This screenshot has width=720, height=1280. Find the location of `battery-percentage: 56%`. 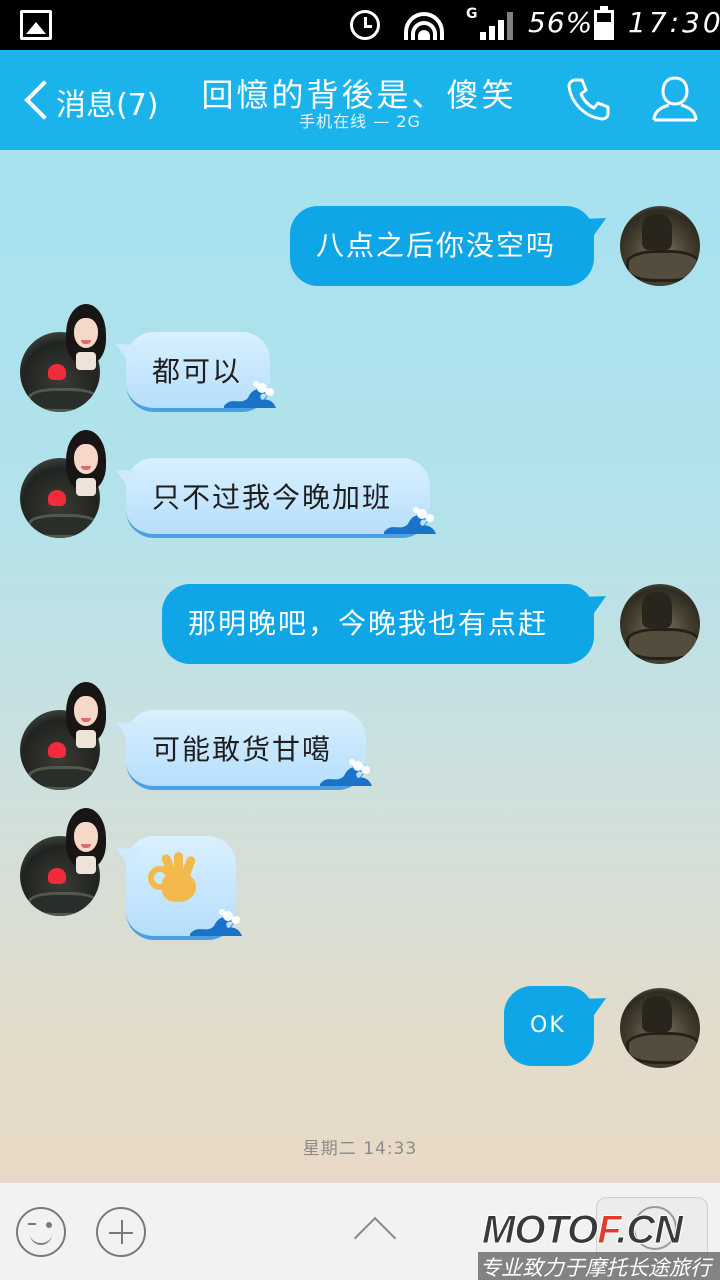

battery-percentage: 56% is located at coordinates (561, 22).